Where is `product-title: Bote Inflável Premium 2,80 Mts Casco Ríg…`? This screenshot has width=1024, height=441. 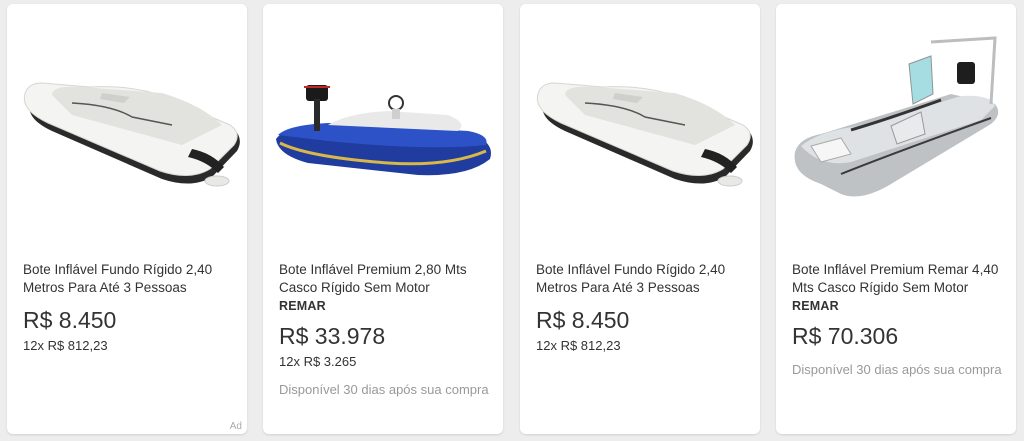 product-title: Bote Inflável Premium 2,80 Mts Casco Ríg… is located at coordinates (384, 279).